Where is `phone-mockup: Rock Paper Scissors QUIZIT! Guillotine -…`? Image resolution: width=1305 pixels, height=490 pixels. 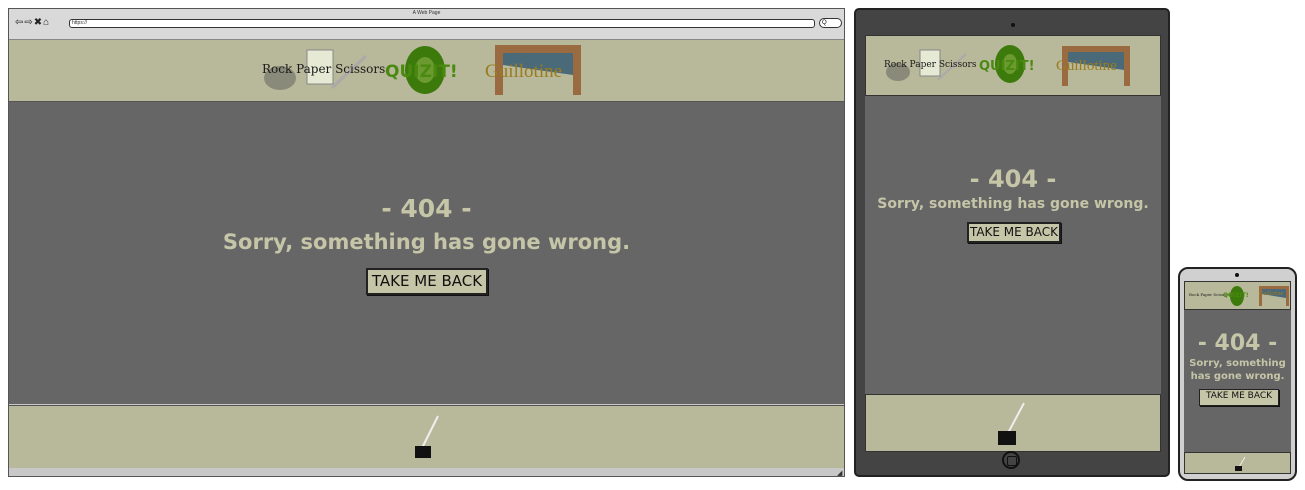 phone-mockup: Rock Paper Scissors QUIZIT! Guillotine -… is located at coordinates (1237, 374).